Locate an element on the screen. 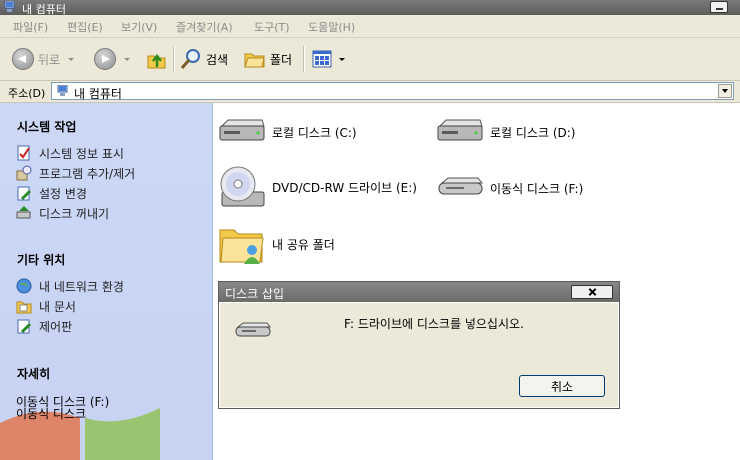 The height and width of the screenshot is (460, 740). menu-tools: 도구(T) is located at coordinates (272, 27).